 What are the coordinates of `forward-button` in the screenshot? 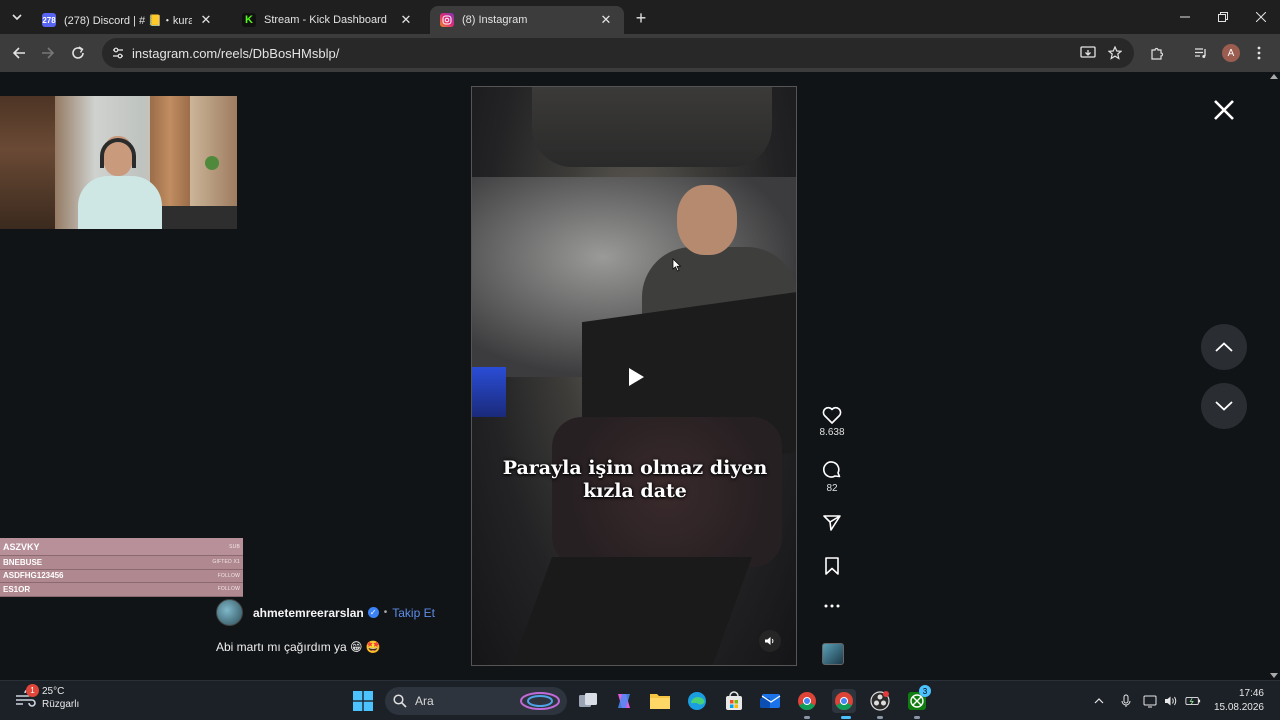 It's located at (48, 53).